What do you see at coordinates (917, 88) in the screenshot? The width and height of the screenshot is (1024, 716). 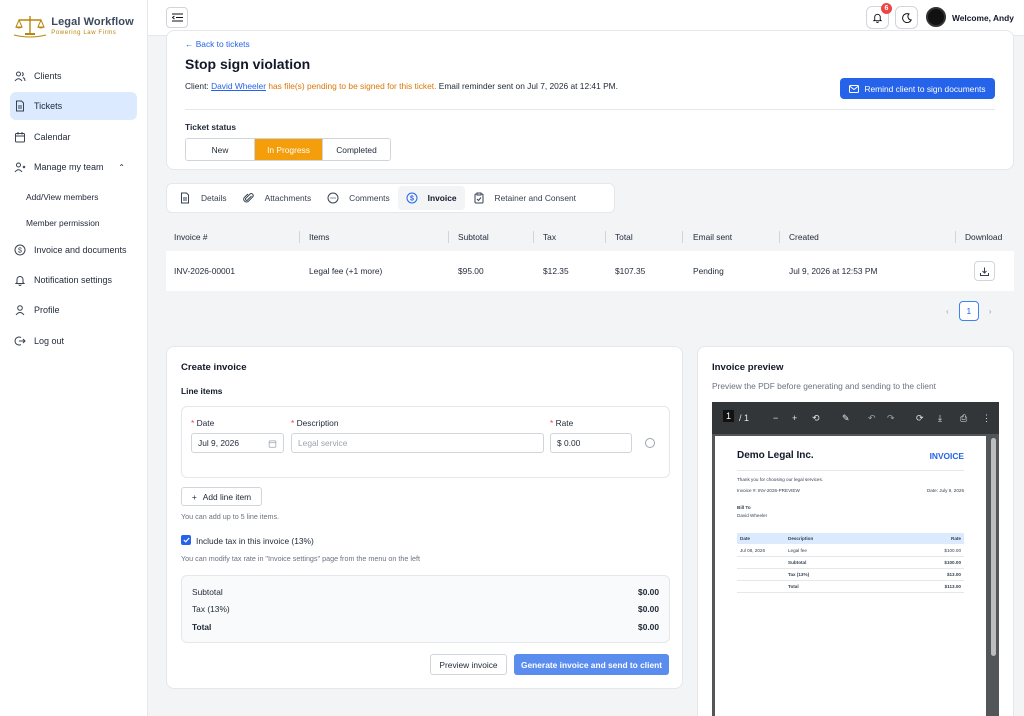 I see `remind-client-button: Remind client to sign documents` at bounding box center [917, 88].